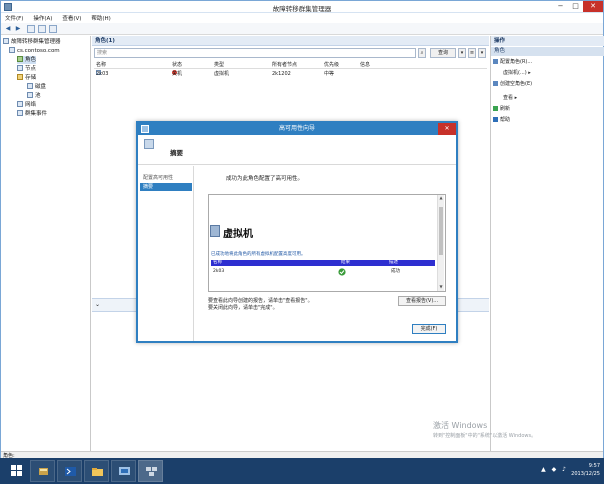 This screenshot has height=484, width=604. I want to click on wizard-header: 摘要, so click(297, 150).